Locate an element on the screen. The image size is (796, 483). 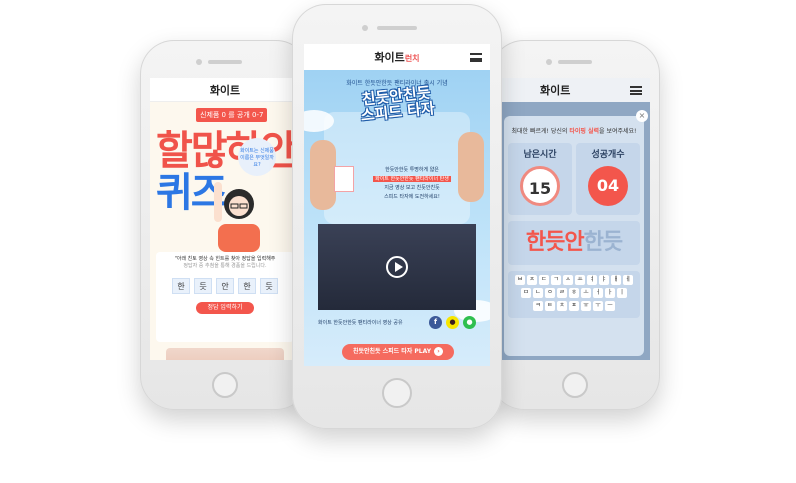
keyboard-key: ㅎ is located at coordinates (574, 293).